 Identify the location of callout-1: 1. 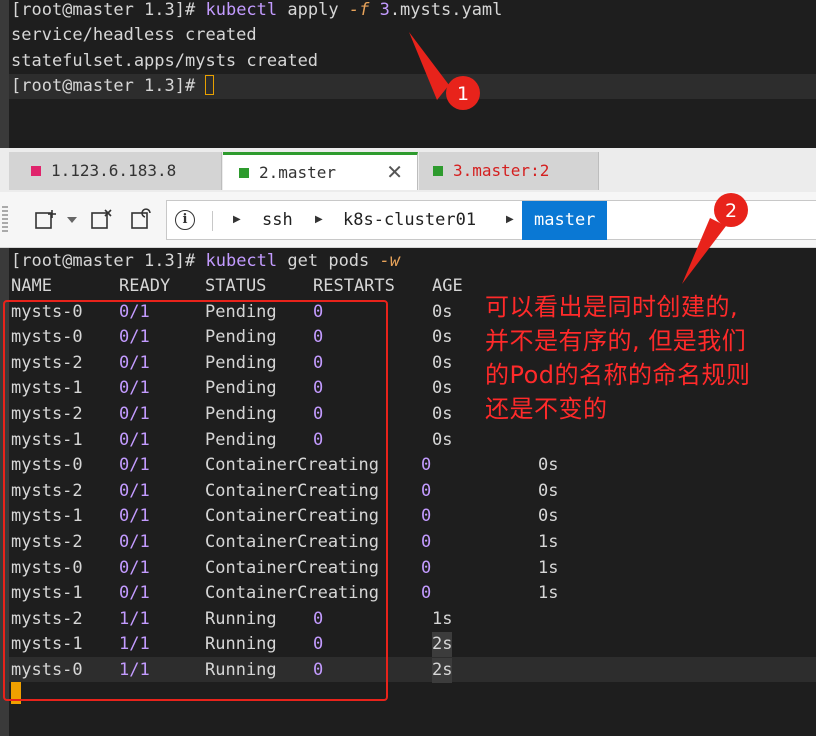
(444, 71).